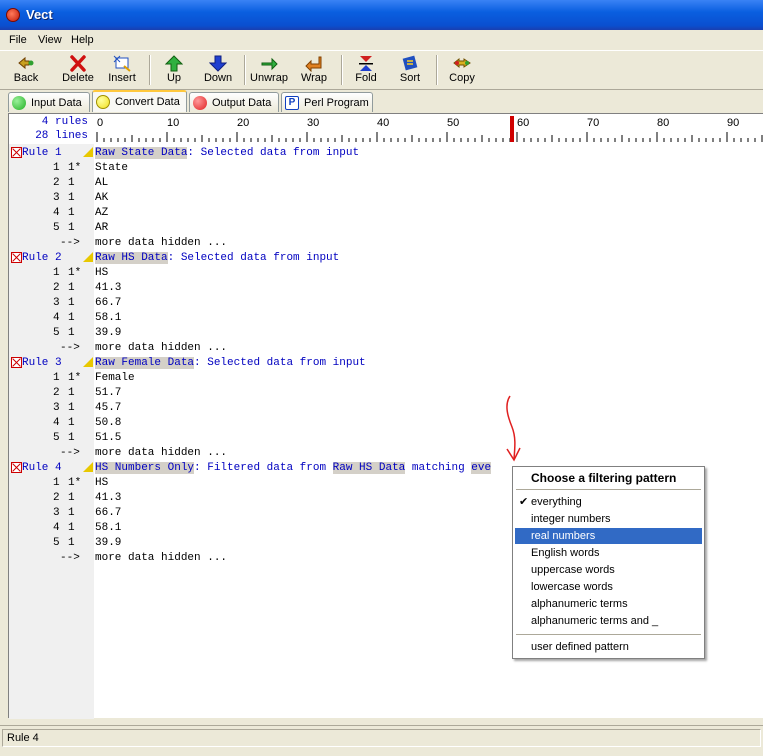 The height and width of the screenshot is (756, 763). I want to click on rule-label: Rule 1, so click(42, 153).